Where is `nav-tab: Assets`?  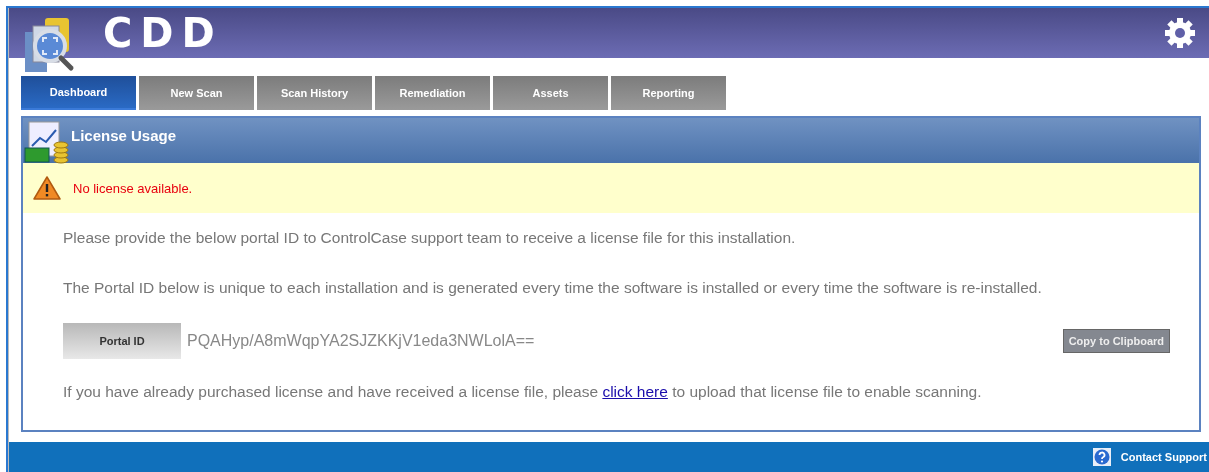
nav-tab: Assets is located at coordinates (550, 93).